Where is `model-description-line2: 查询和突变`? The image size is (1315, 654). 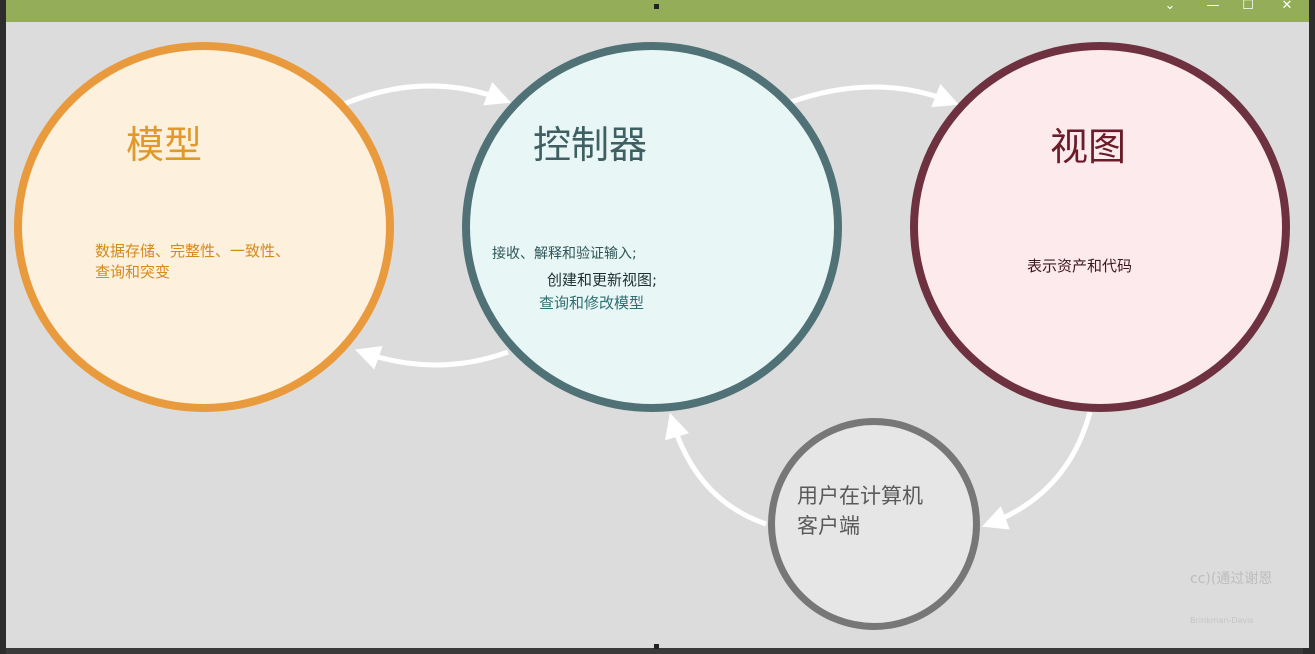 model-description-line2: 查询和突变 is located at coordinates (133, 272).